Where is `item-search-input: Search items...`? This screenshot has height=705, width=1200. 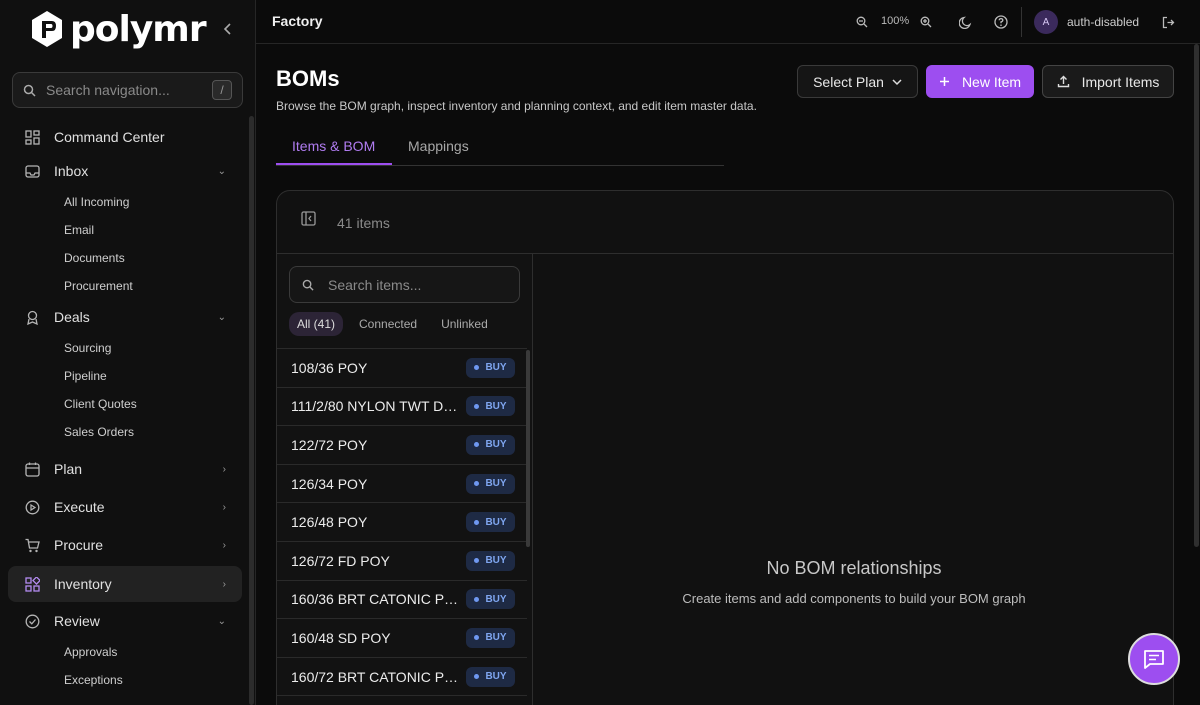 item-search-input: Search items... is located at coordinates (404, 284).